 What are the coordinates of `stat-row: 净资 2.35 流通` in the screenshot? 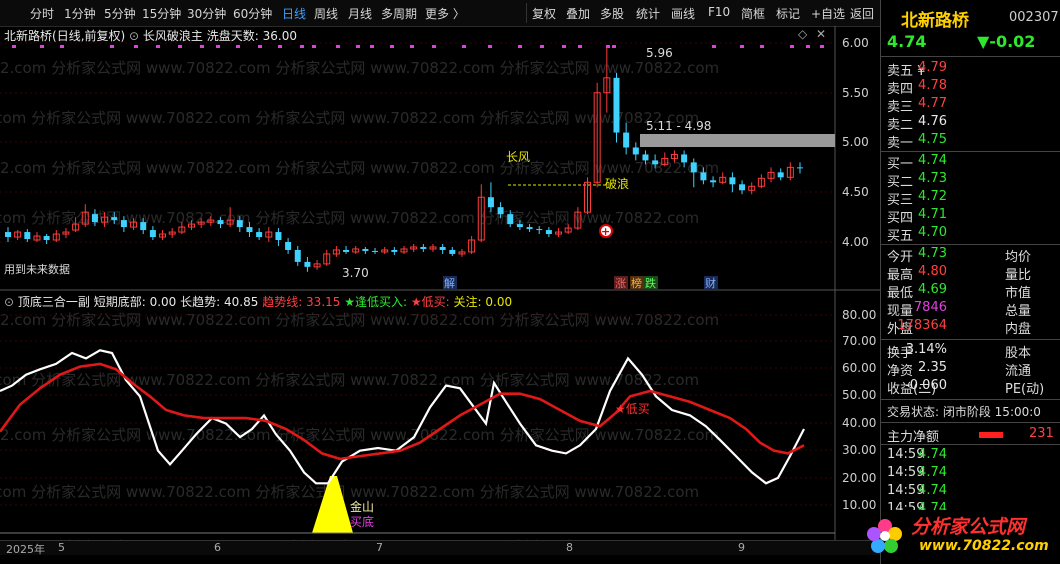 It's located at (970, 369).